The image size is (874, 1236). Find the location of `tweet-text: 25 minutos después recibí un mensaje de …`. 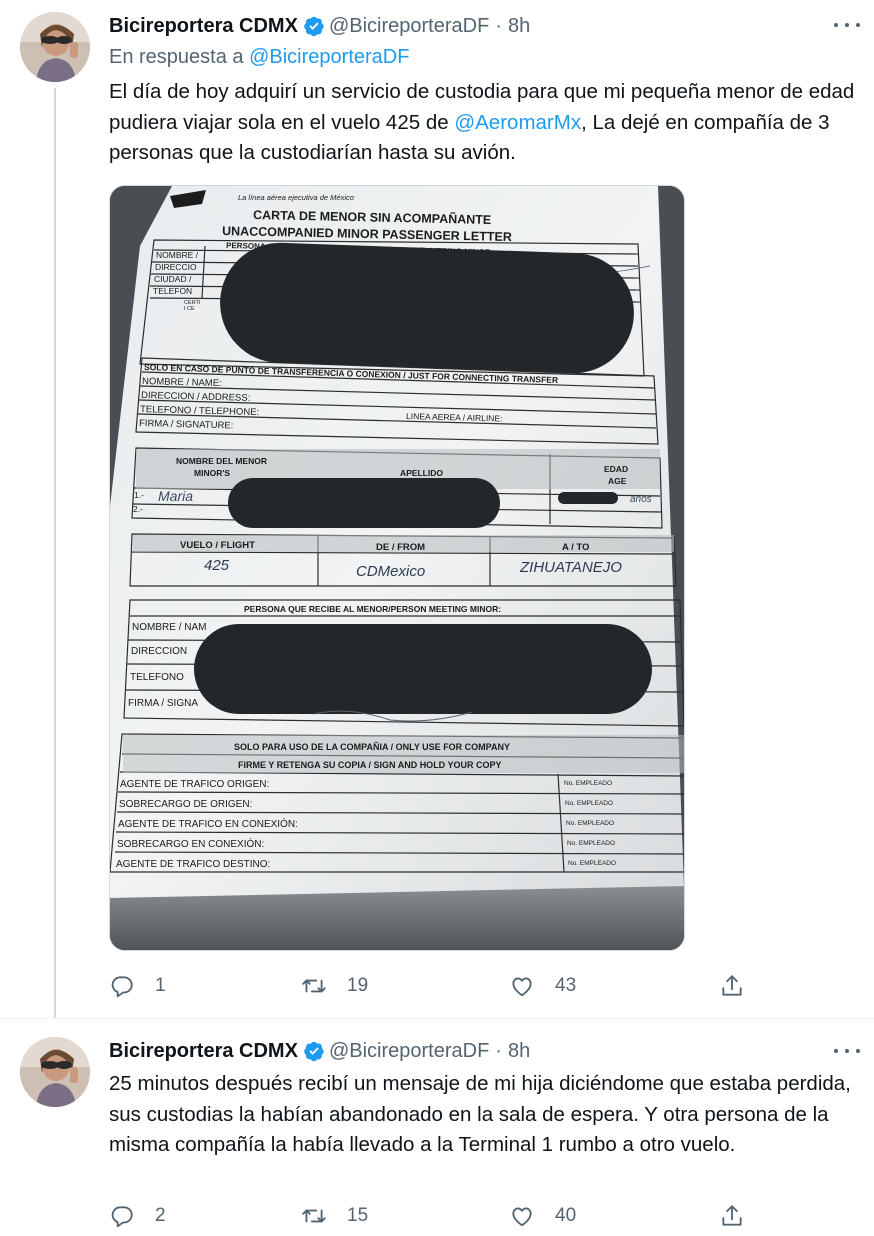

tweet-text: 25 minutos después recibí un mensaje de … is located at coordinates (480, 1114).